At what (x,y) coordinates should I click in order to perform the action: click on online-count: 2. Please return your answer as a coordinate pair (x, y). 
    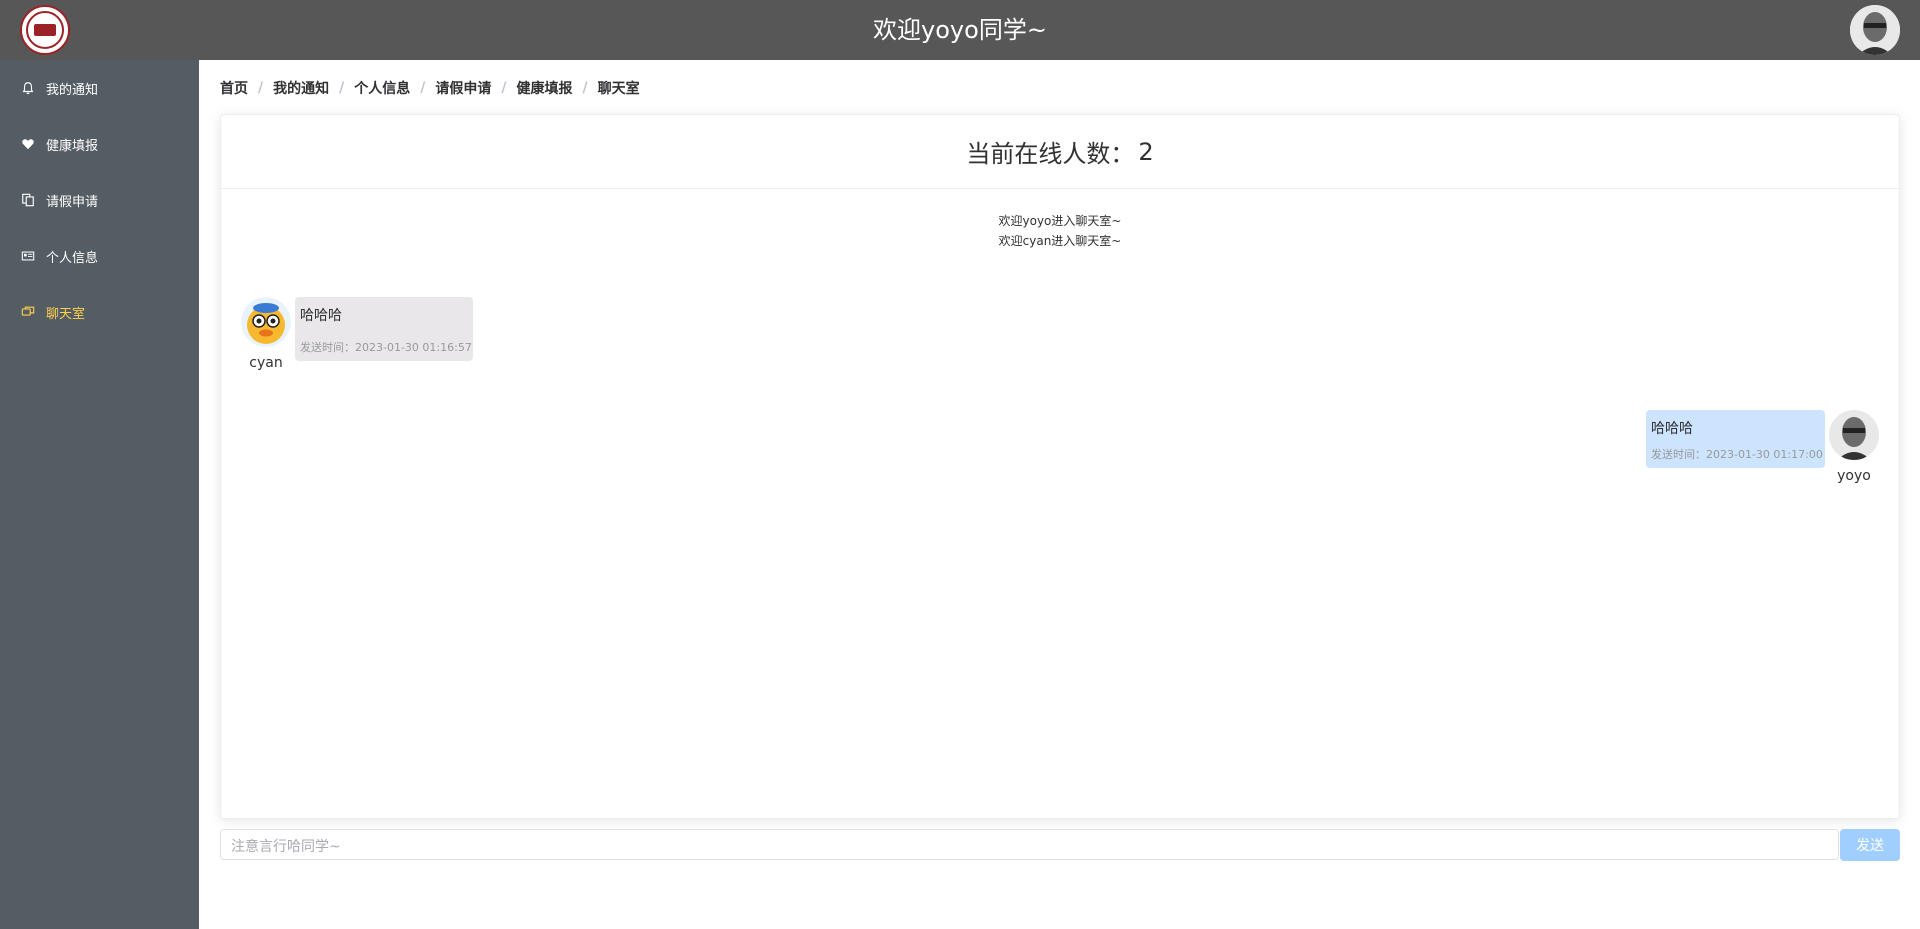
    Looking at the image, I should click on (1146, 151).